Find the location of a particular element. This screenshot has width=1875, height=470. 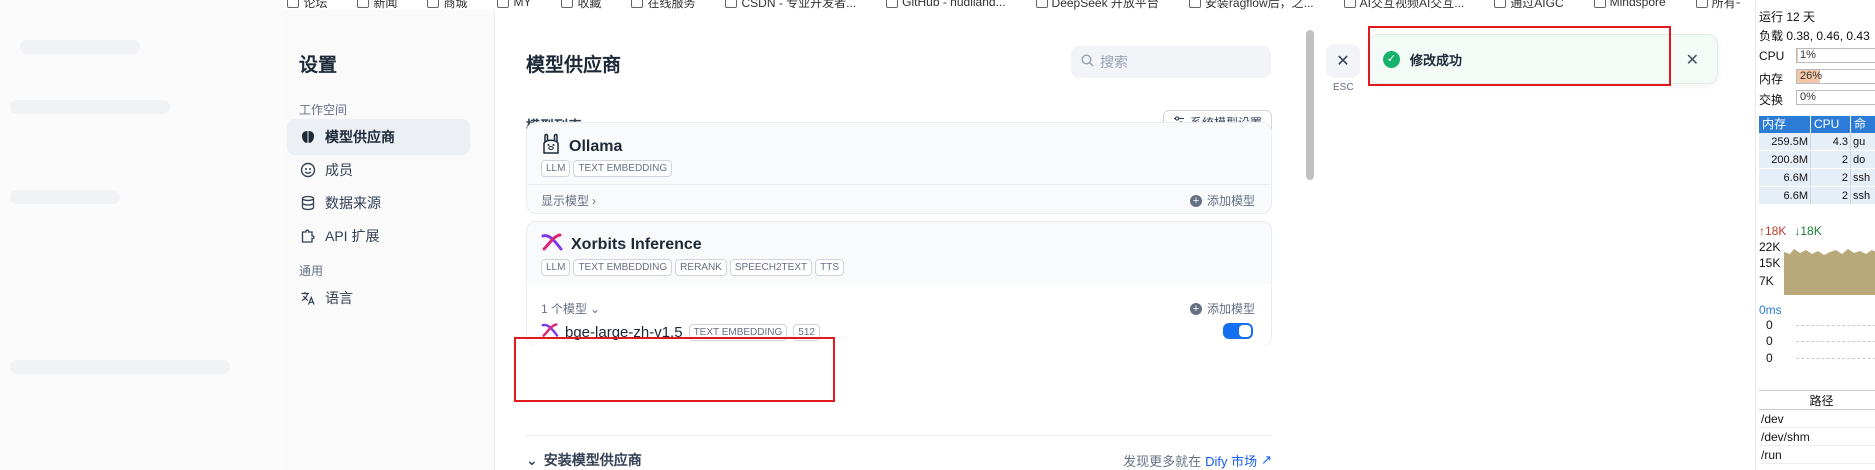

swap-value: 0% is located at coordinates (1808, 97).